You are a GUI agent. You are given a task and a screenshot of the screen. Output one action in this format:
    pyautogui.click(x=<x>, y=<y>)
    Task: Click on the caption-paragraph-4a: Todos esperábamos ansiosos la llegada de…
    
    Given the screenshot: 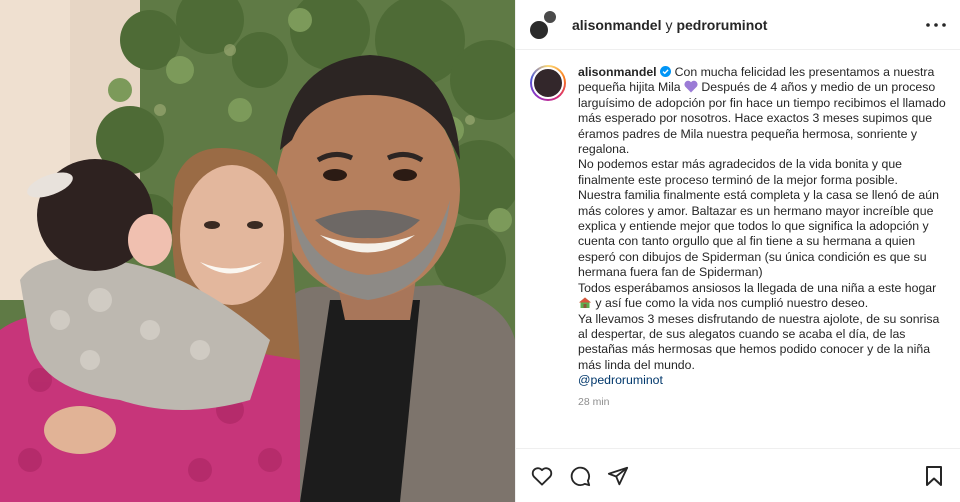 What is the action you would take?
    pyautogui.click(x=757, y=287)
    